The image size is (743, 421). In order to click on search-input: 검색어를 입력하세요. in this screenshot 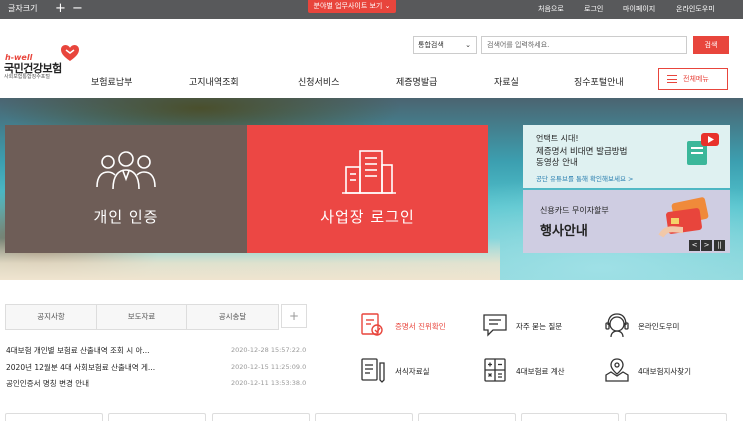, I will do `click(584, 45)`.